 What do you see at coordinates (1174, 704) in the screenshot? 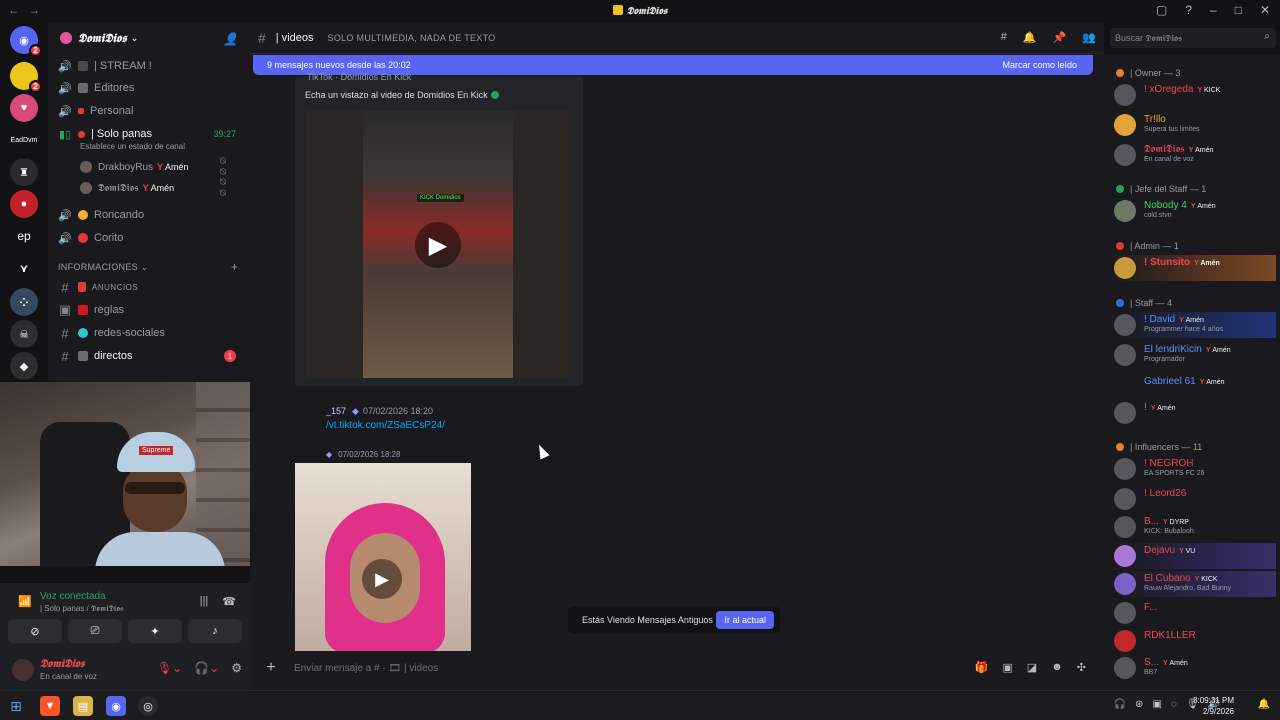
I see `wifi-tray-icon: ◌` at bounding box center [1174, 704].